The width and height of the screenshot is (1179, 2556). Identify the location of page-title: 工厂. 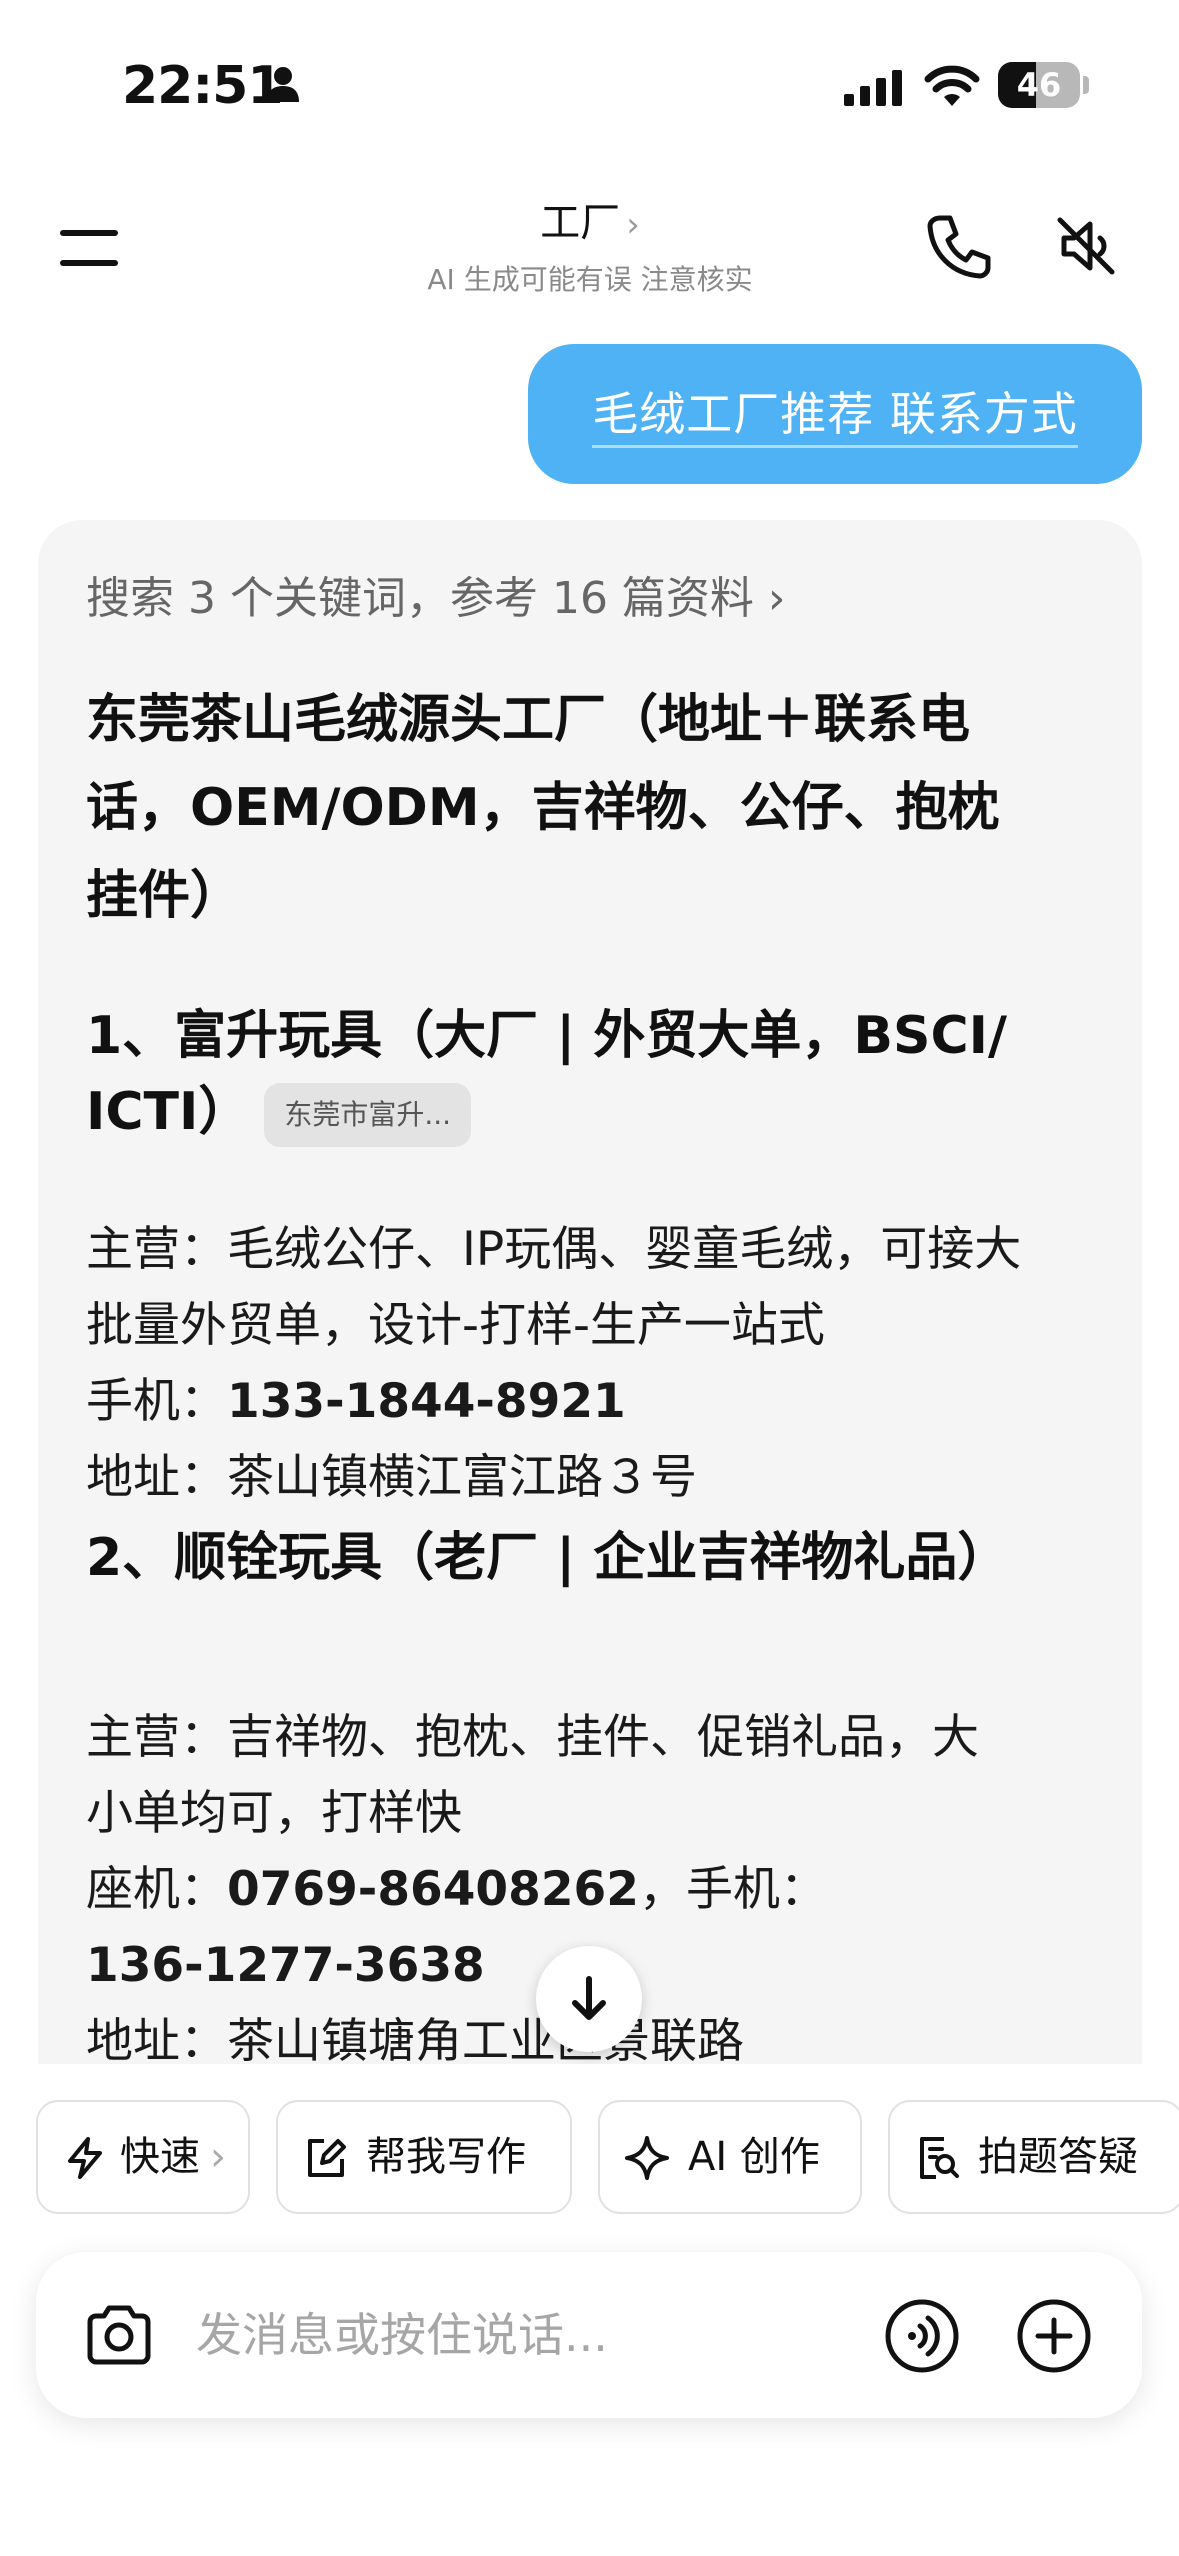
(580, 223).